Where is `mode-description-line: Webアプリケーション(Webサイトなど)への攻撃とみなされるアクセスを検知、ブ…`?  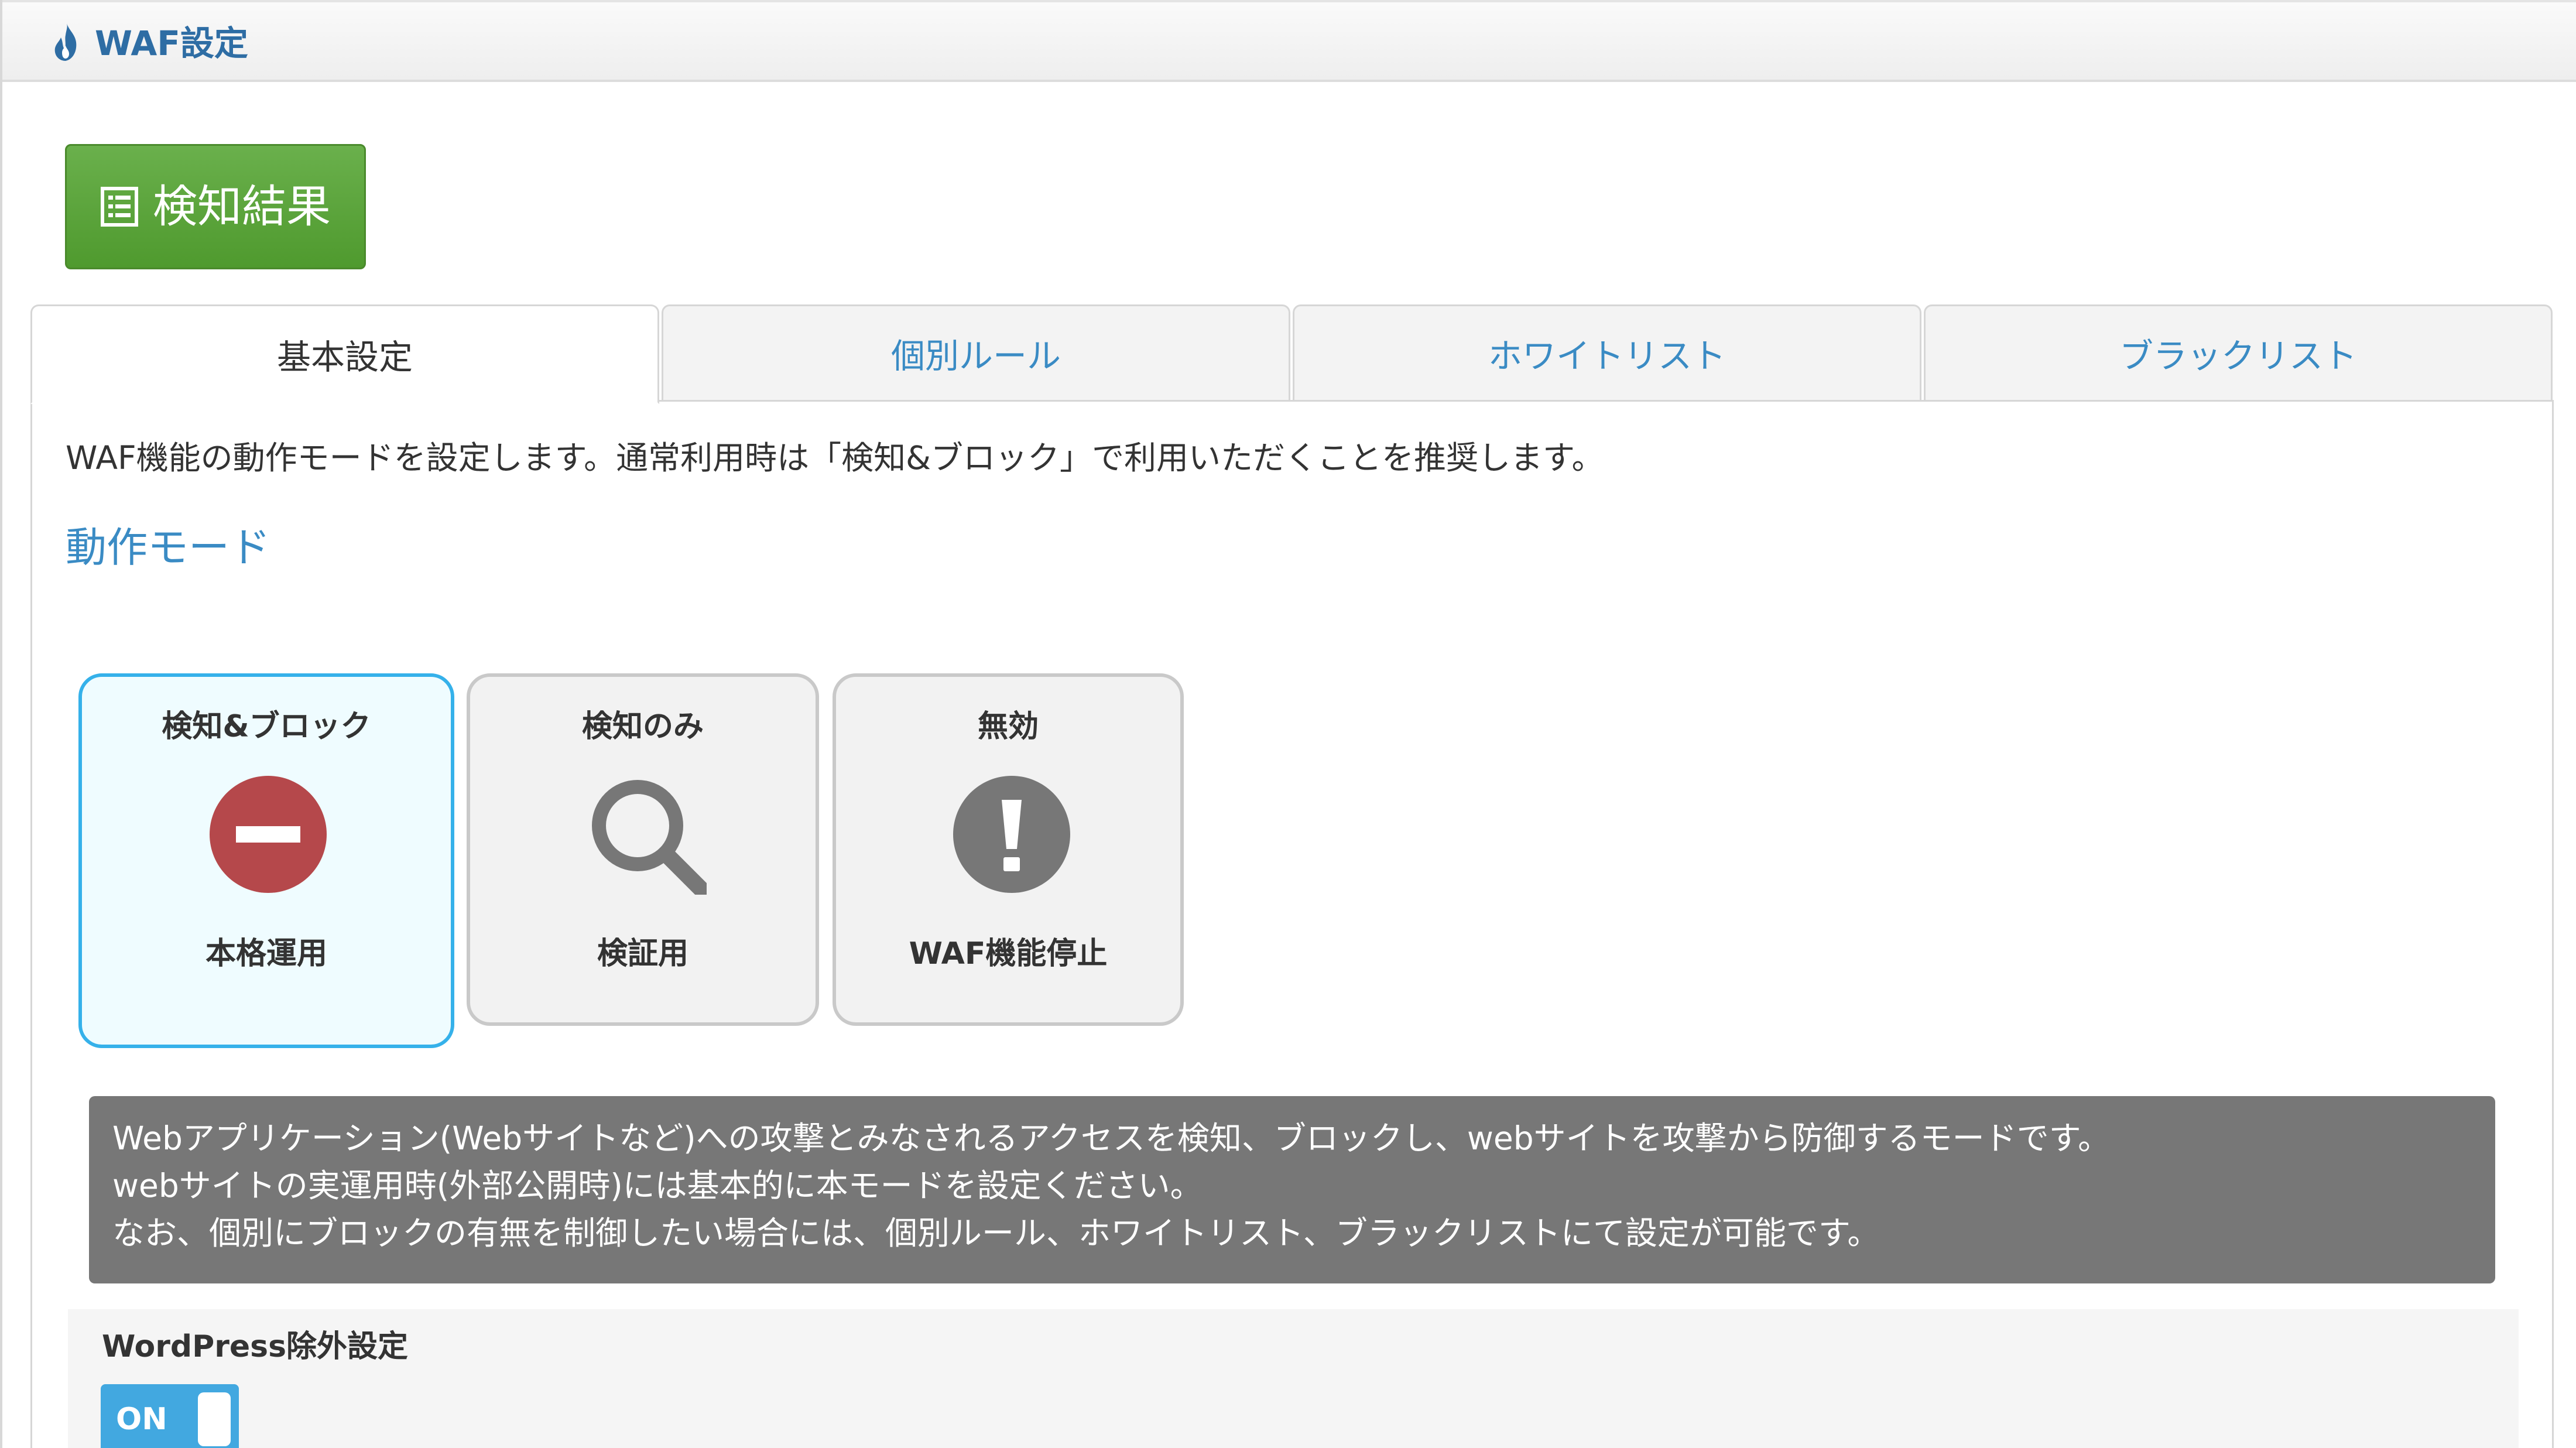 mode-description-line: Webアプリケーション(Webサイトなど)への攻撃とみなされるアクセスを検知、ブ… is located at coordinates (1111, 1138).